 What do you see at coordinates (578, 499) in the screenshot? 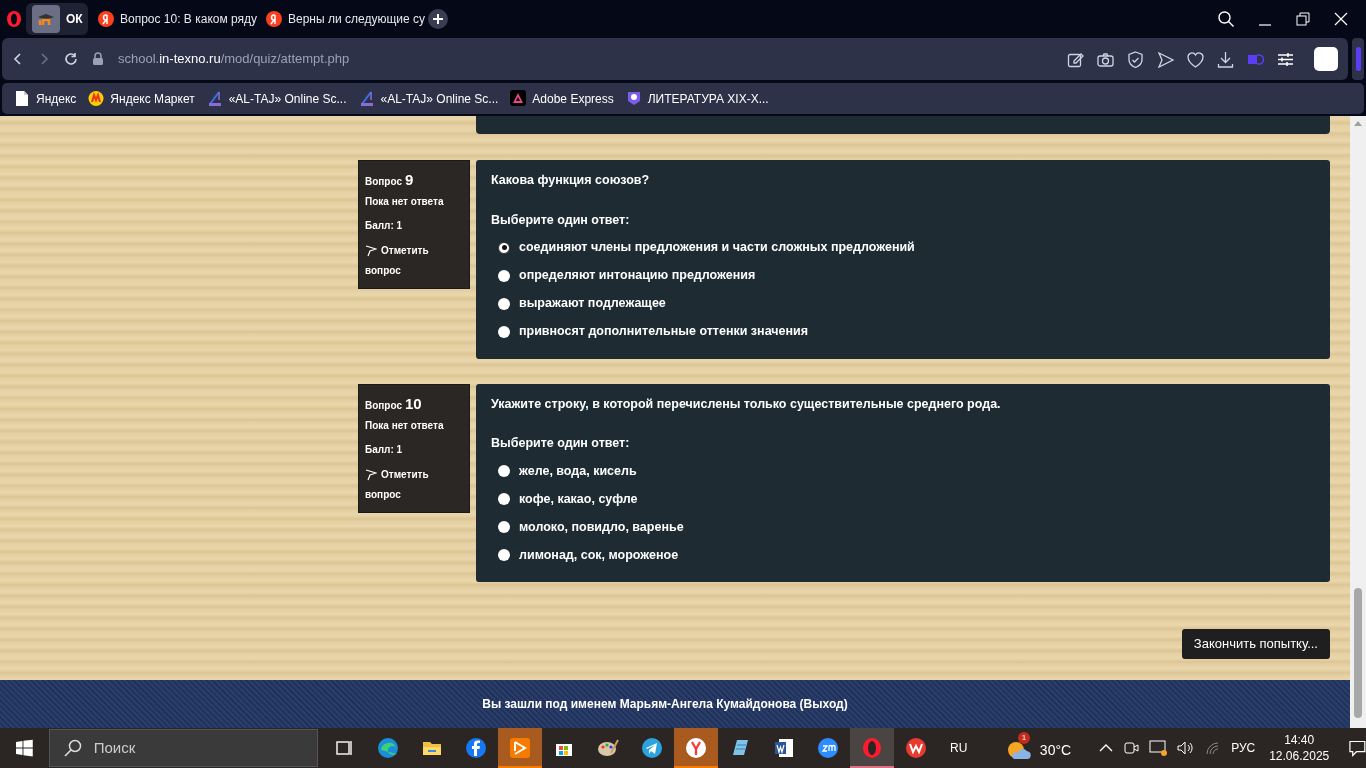
I see `answer-option: кофе, какао, суфле` at bounding box center [578, 499].